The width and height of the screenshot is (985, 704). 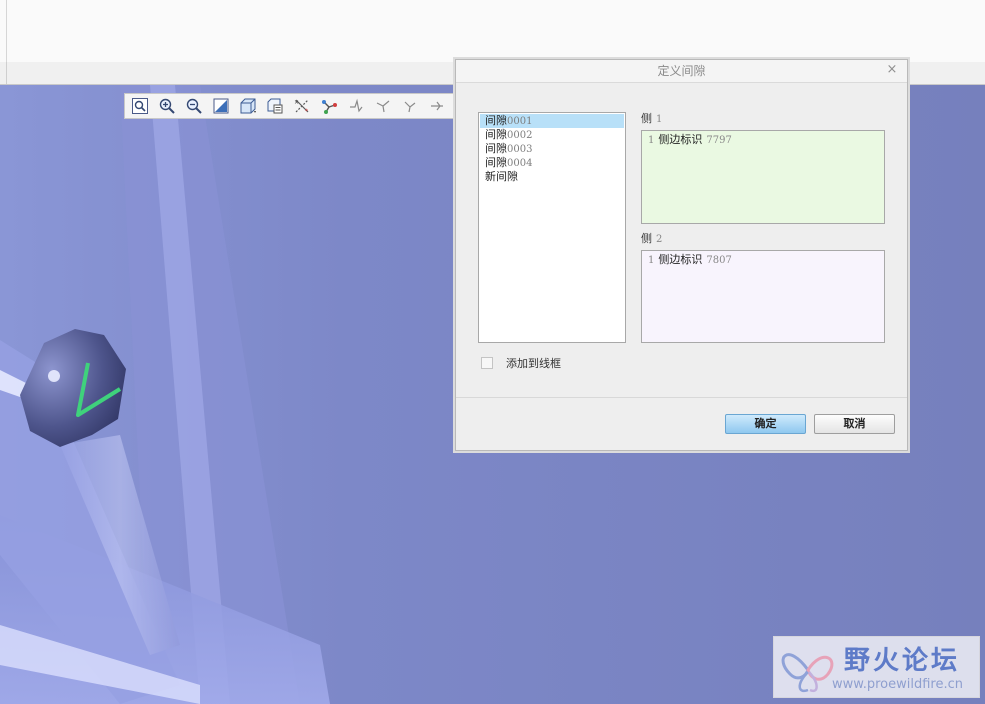 I want to click on butterfly-logo-icon, so click(x=807, y=673).